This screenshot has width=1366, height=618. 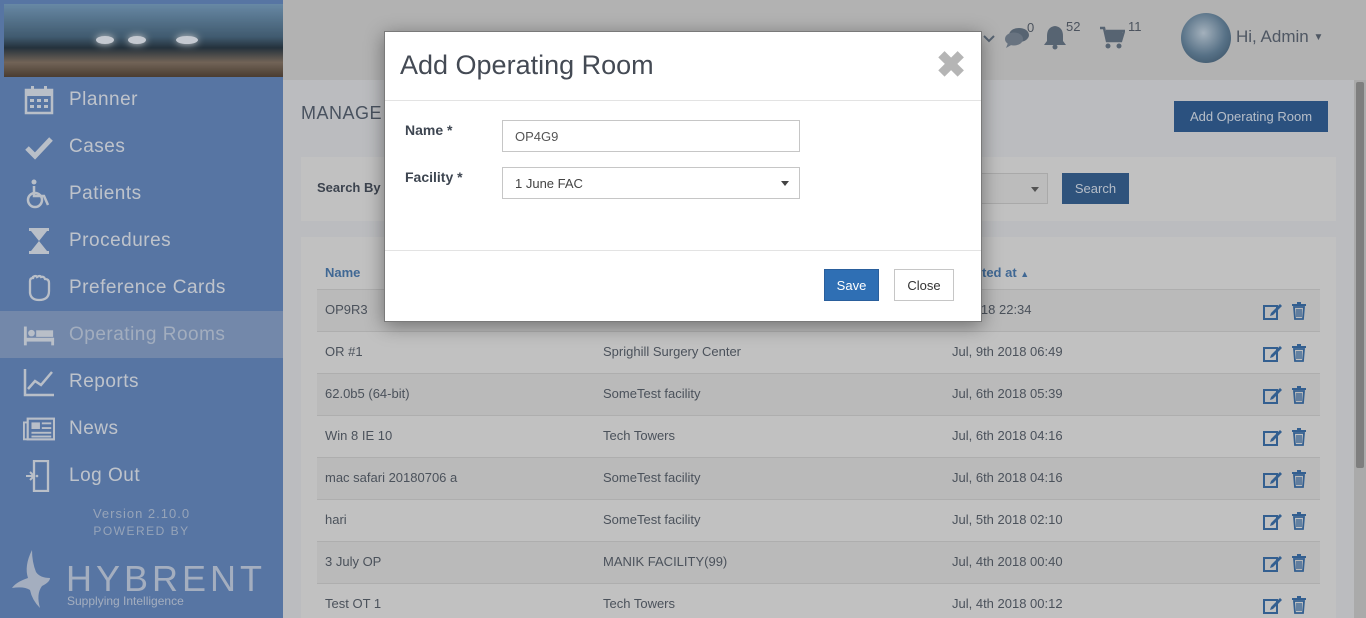 I want to click on avatar, so click(x=1206, y=38).